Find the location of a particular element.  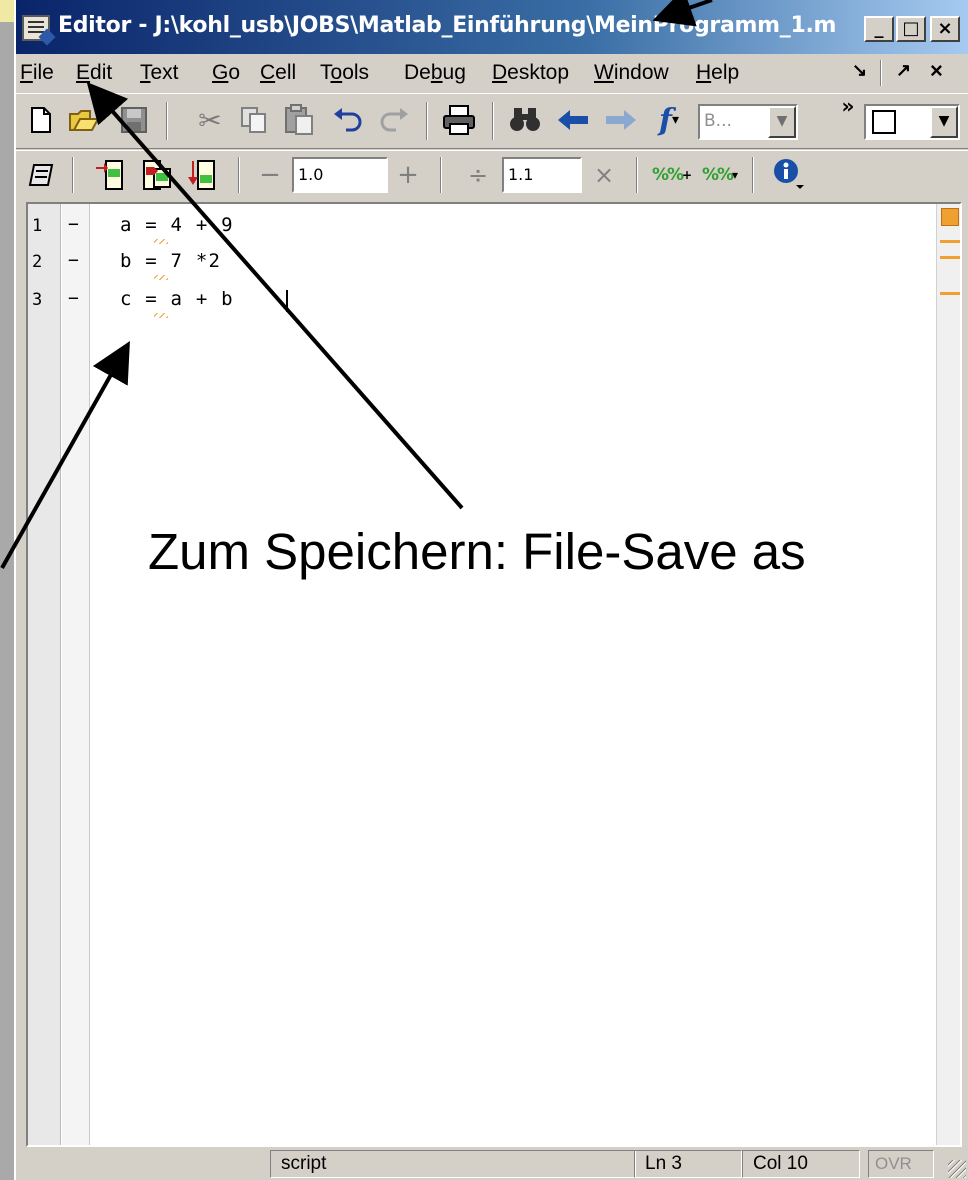

find-icon is located at coordinates (525, 120).